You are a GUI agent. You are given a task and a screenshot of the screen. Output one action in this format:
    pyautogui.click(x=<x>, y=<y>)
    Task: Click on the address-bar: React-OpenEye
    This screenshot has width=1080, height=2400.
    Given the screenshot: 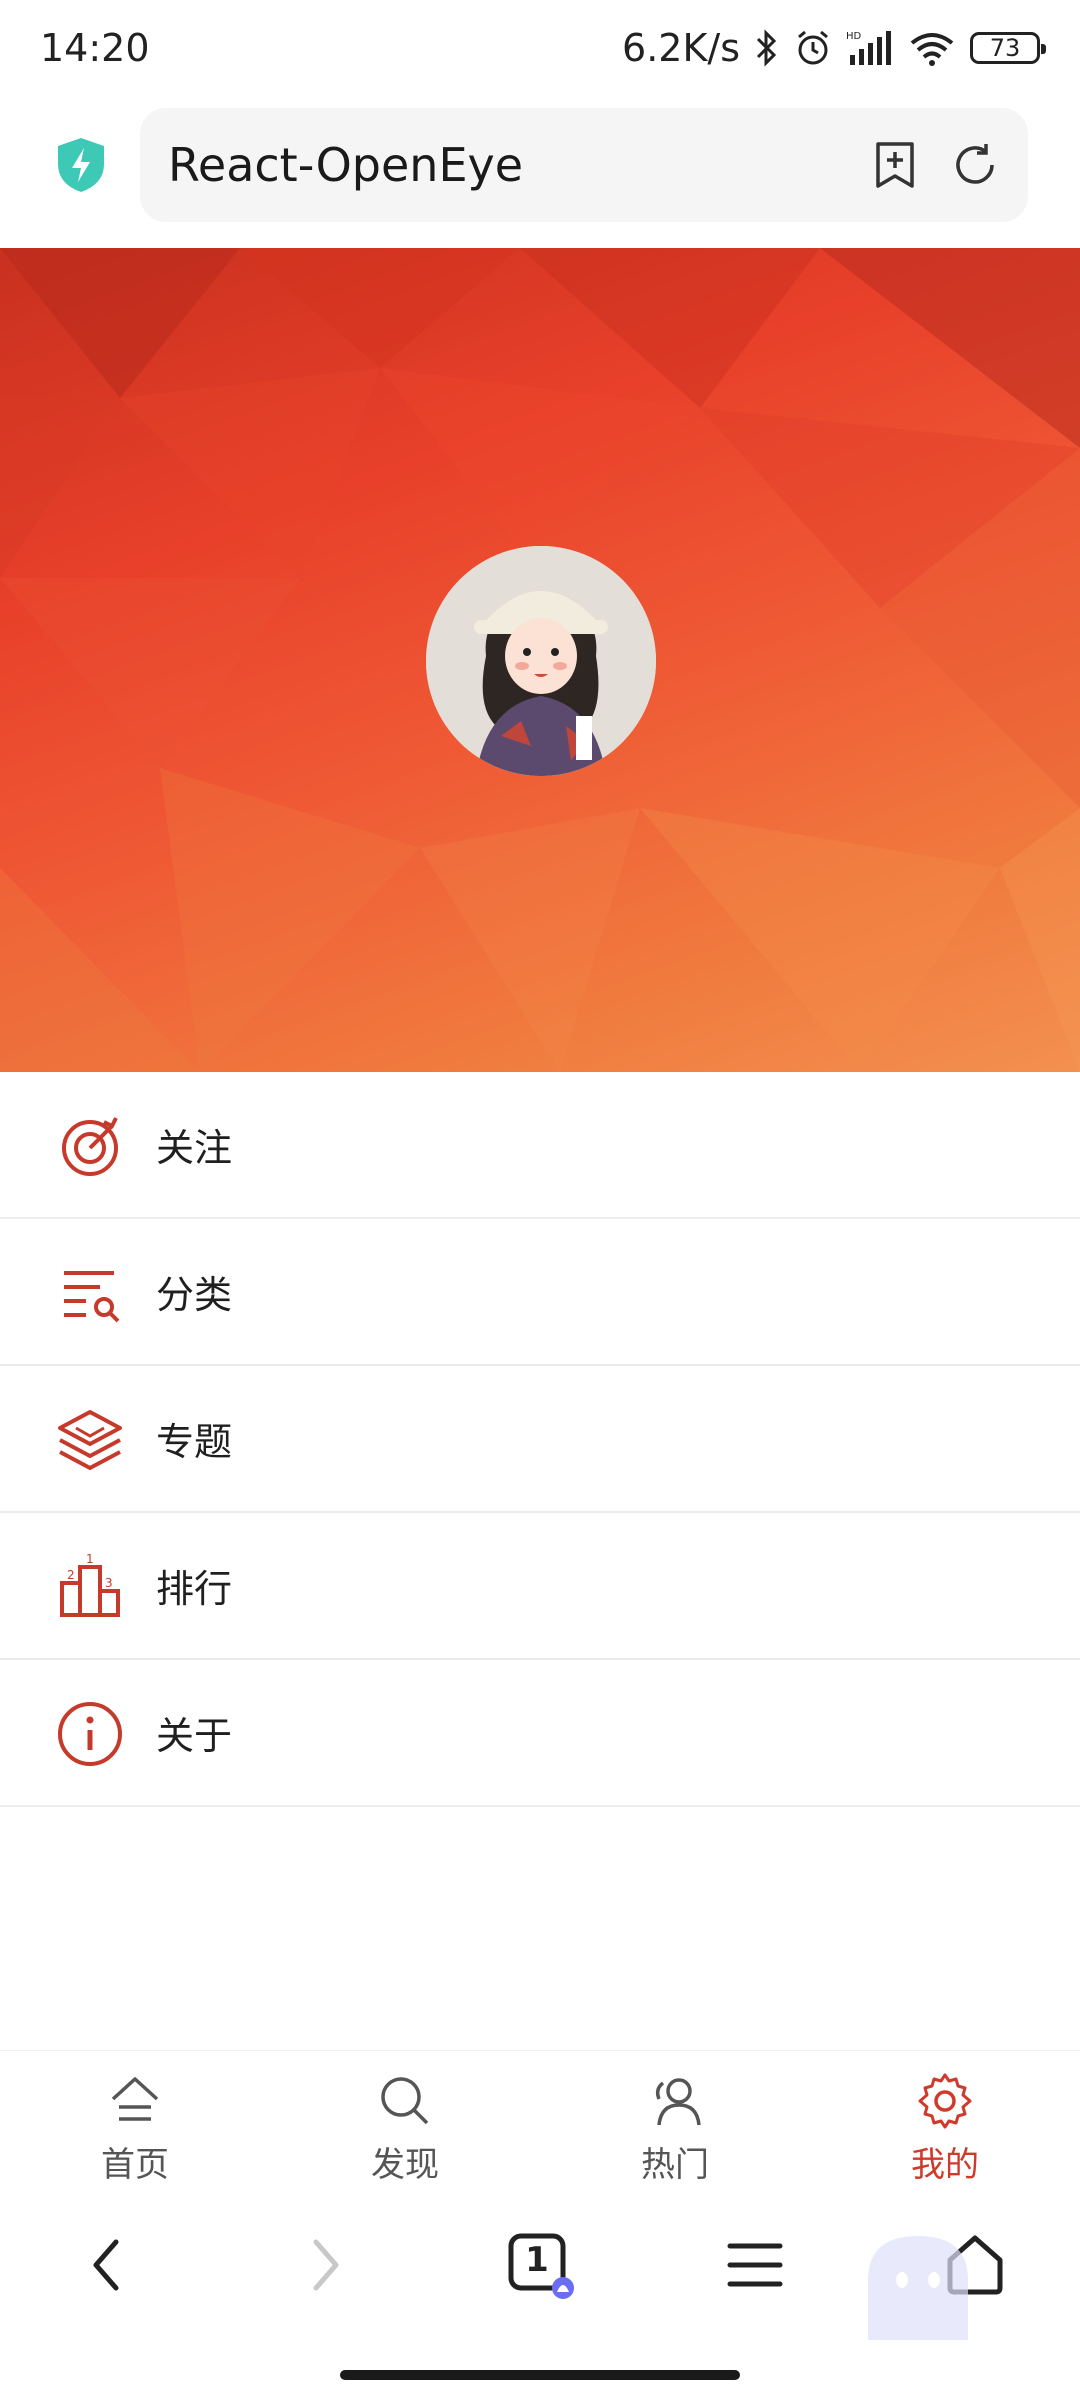 What is the action you would take?
    pyautogui.click(x=584, y=165)
    